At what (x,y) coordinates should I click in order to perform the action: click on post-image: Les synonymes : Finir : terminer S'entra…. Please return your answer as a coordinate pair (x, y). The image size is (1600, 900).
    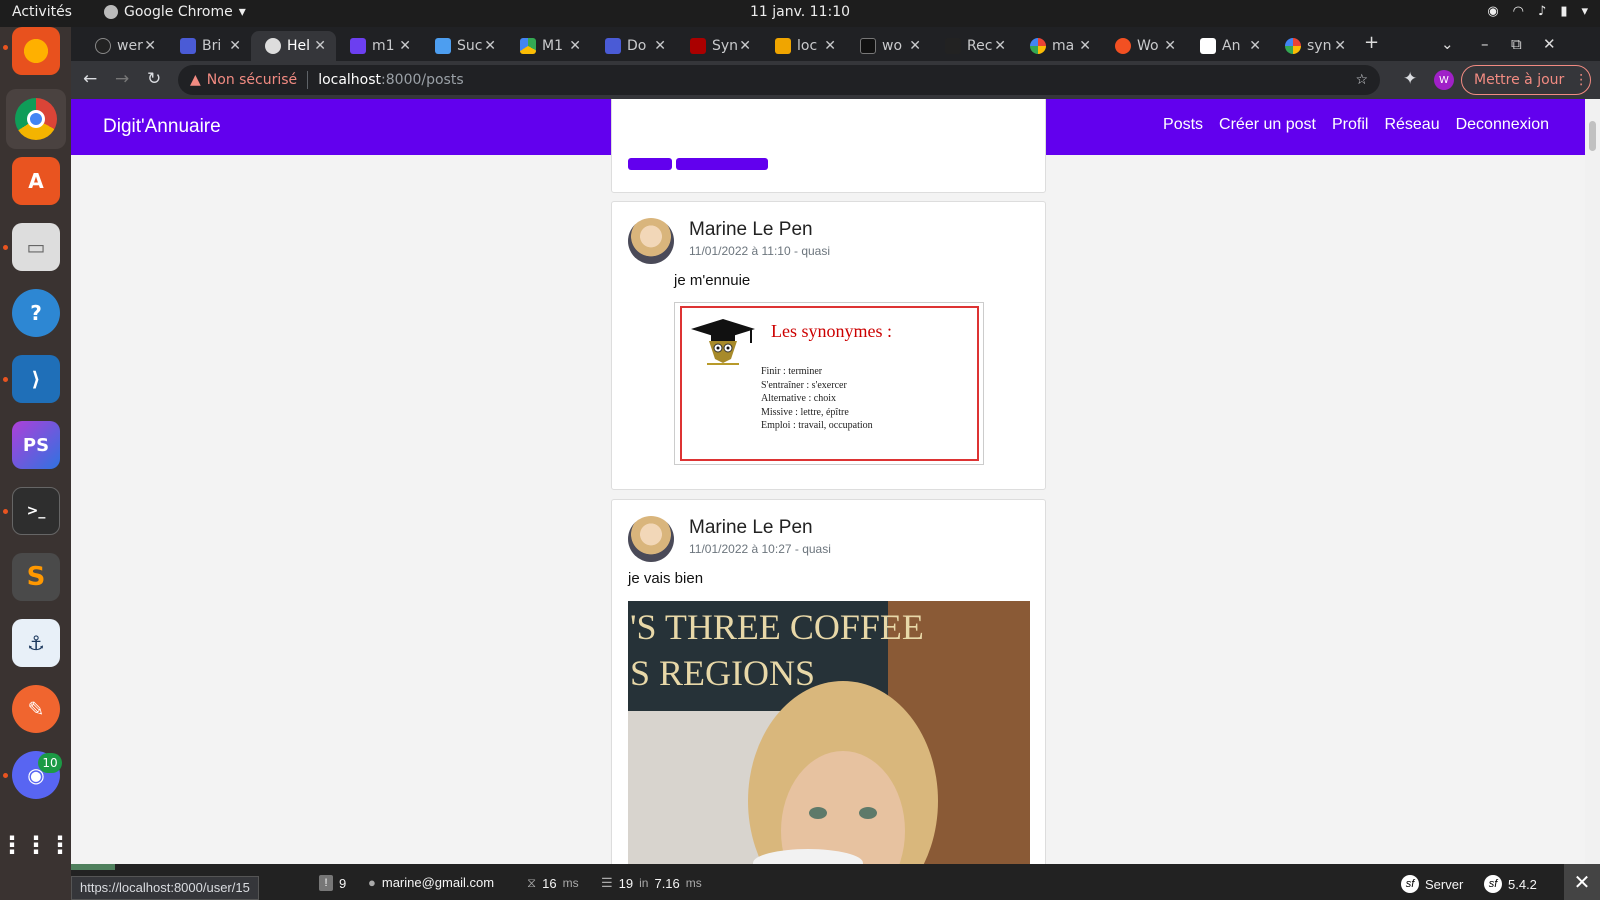
    Looking at the image, I should click on (829, 383).